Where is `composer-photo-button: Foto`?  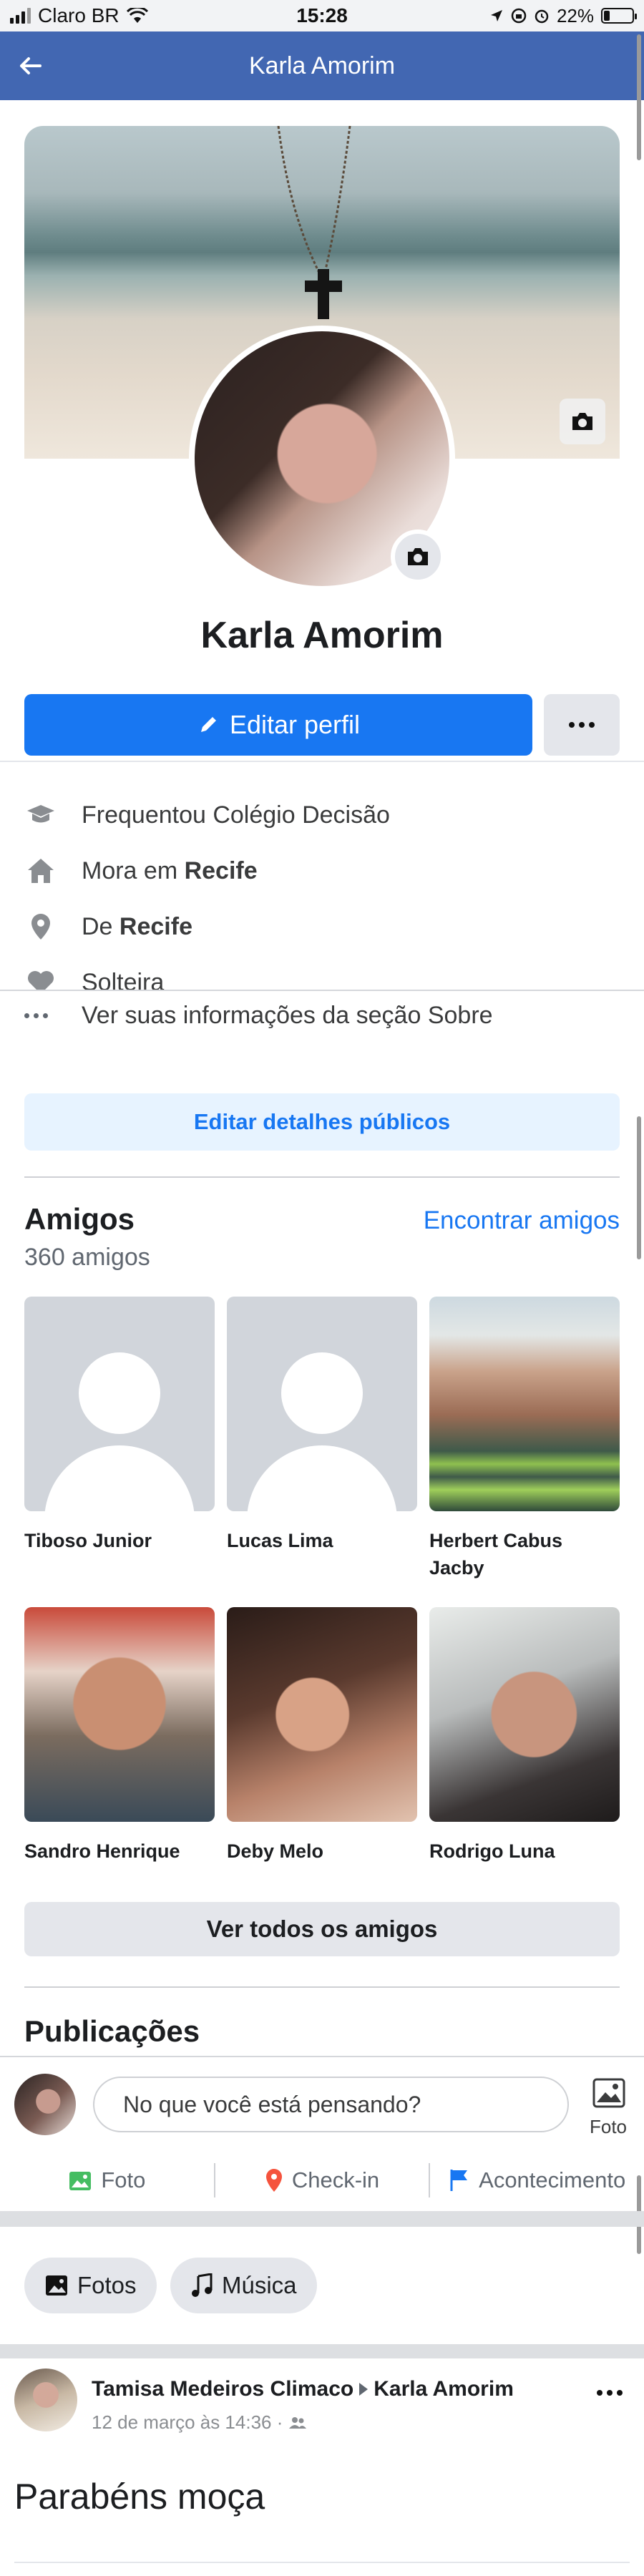 composer-photo-button: Foto is located at coordinates (608, 2106).